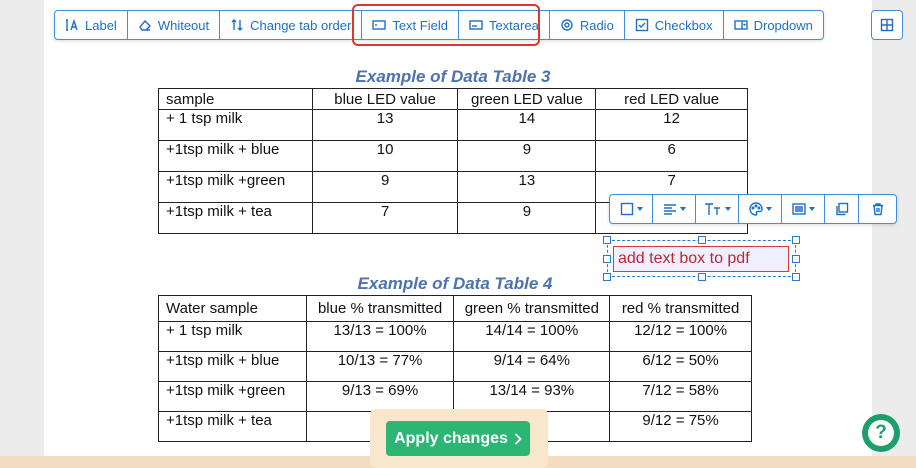  What do you see at coordinates (301, 25) in the screenshot?
I see `change-tab-order-label: Change tab order` at bounding box center [301, 25].